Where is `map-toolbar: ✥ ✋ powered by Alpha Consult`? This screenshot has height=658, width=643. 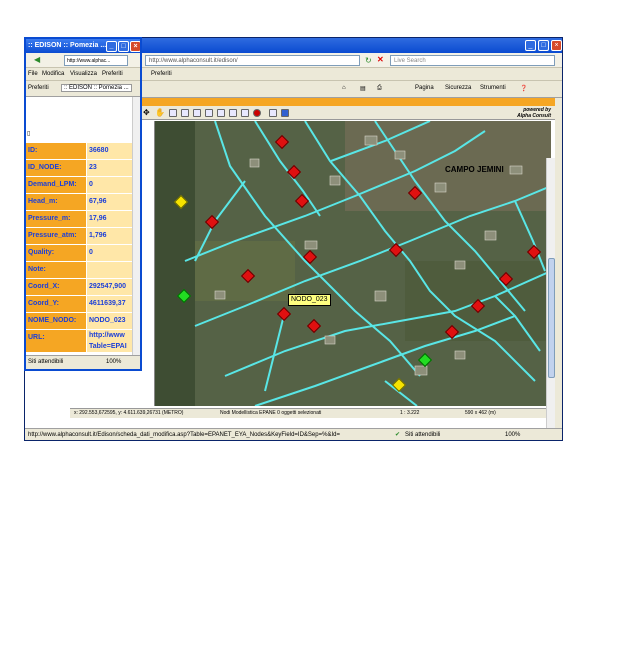 map-toolbar: ✥ ✋ powered by Alpha Consult is located at coordinates (348, 113).